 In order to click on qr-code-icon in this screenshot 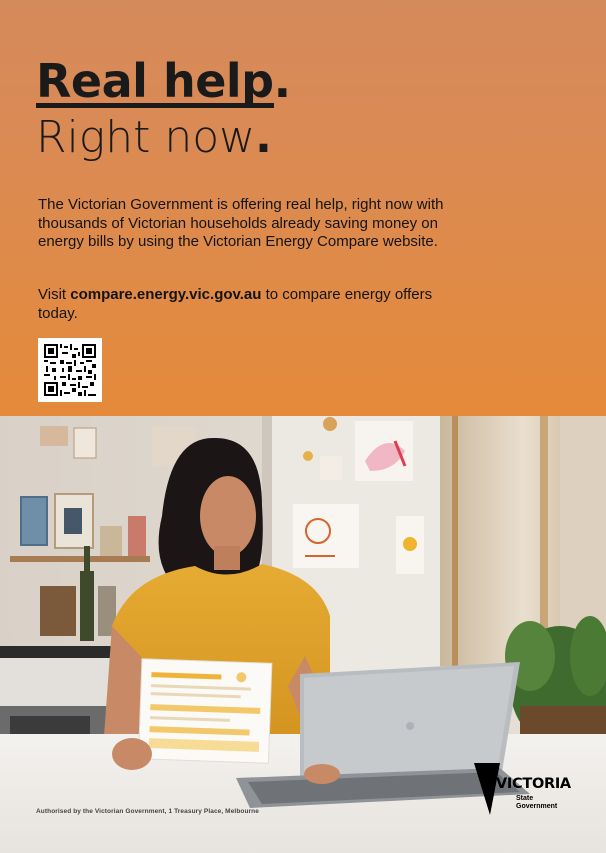, I will do `click(70, 370)`.